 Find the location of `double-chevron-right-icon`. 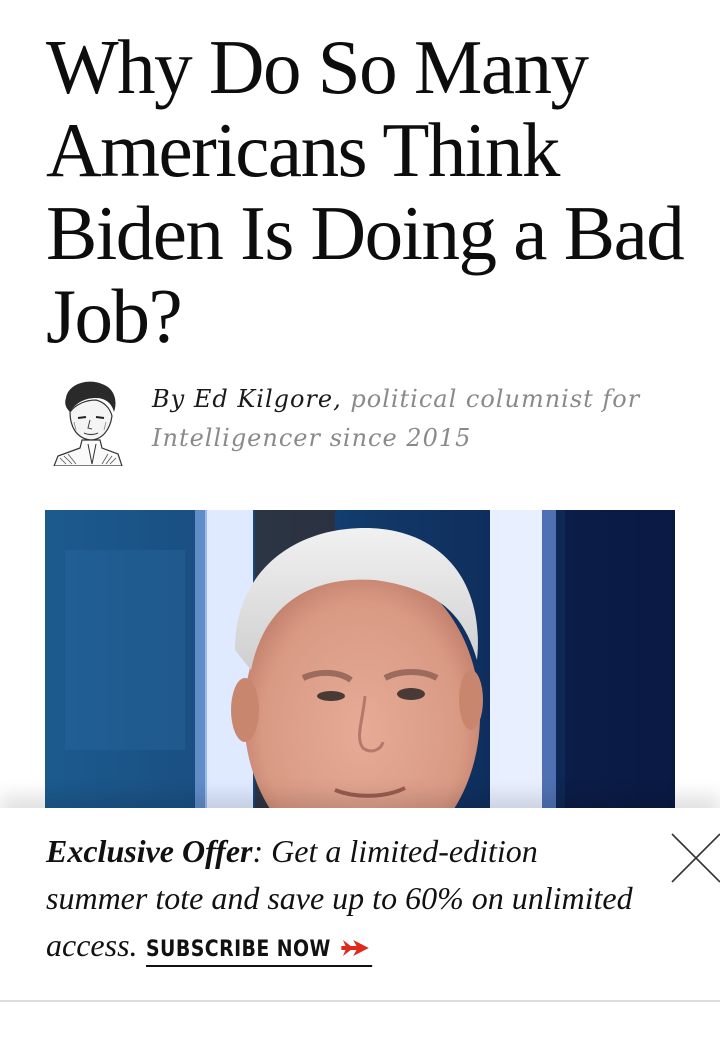

double-chevron-right-icon is located at coordinates (353, 949).